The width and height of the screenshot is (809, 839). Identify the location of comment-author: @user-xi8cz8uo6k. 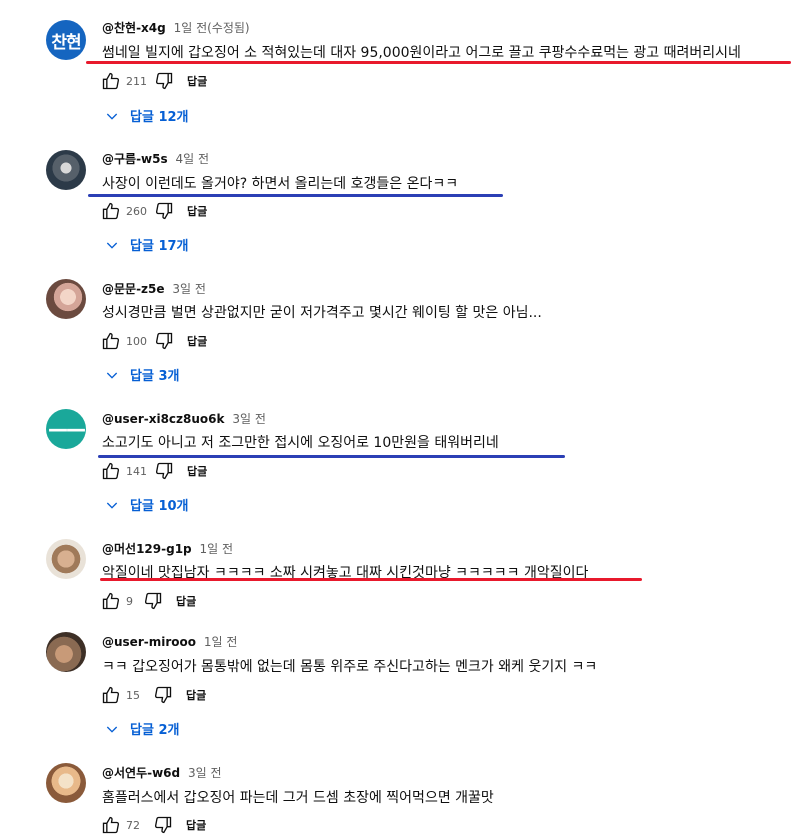
(163, 419).